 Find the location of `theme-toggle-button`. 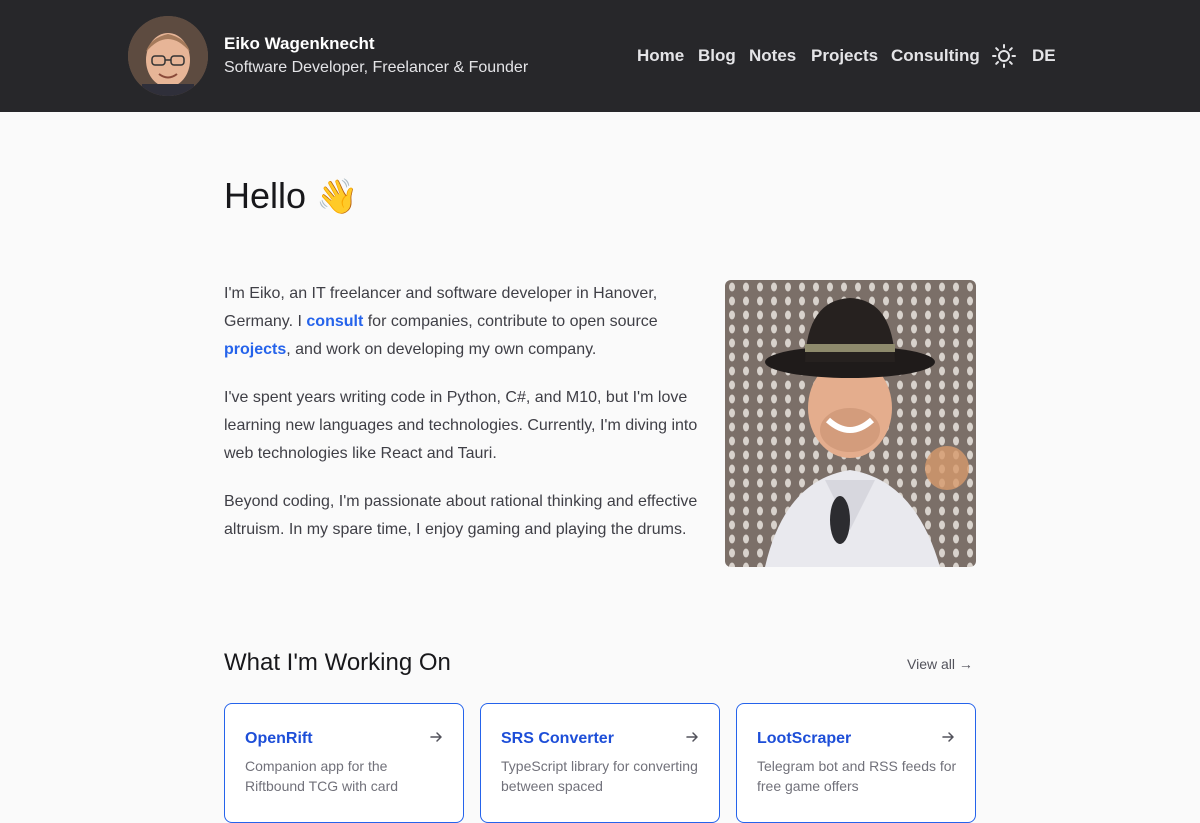

theme-toggle-button is located at coordinates (1004, 56).